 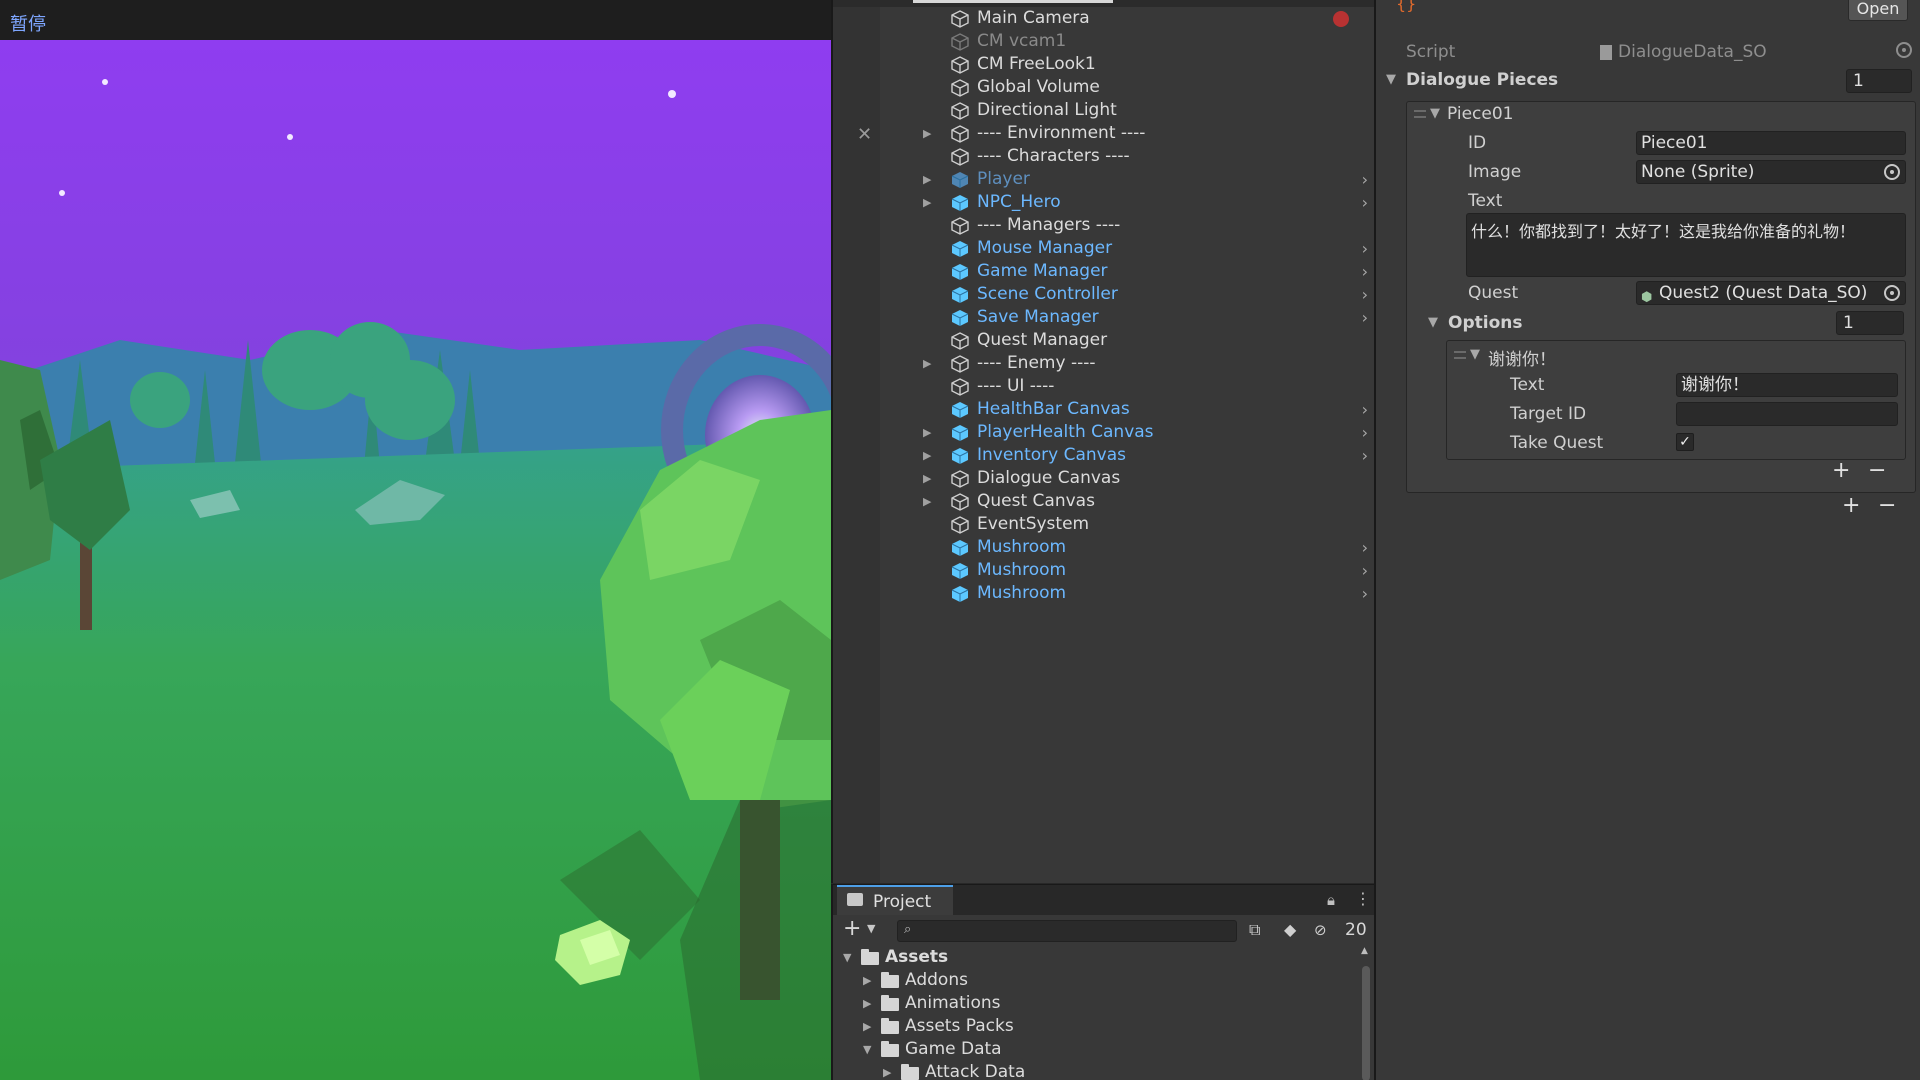 What do you see at coordinates (1128, 110) in the screenshot?
I see `hierarchy-item: Directional Light` at bounding box center [1128, 110].